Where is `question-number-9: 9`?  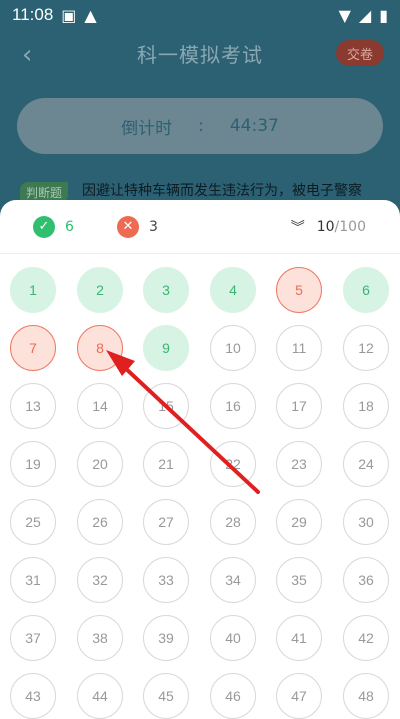
question-number-9: 9 is located at coordinates (166, 348).